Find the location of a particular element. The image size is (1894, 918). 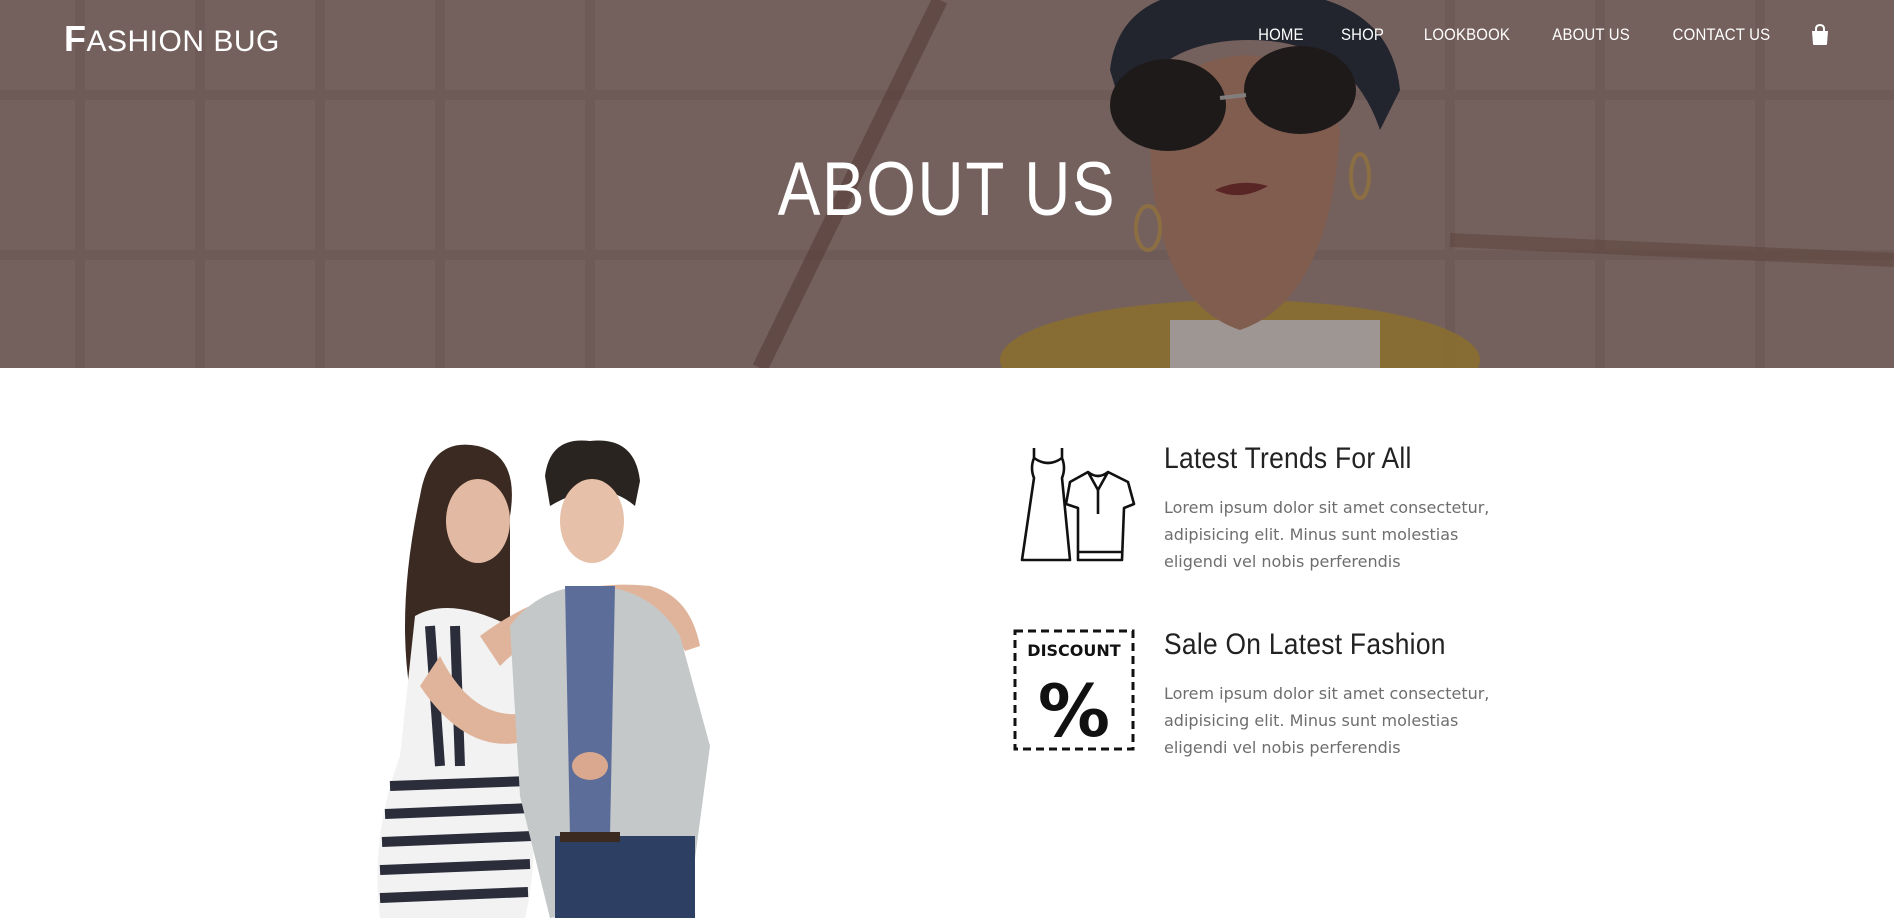

page-title: ABOUT US is located at coordinates (947, 189).